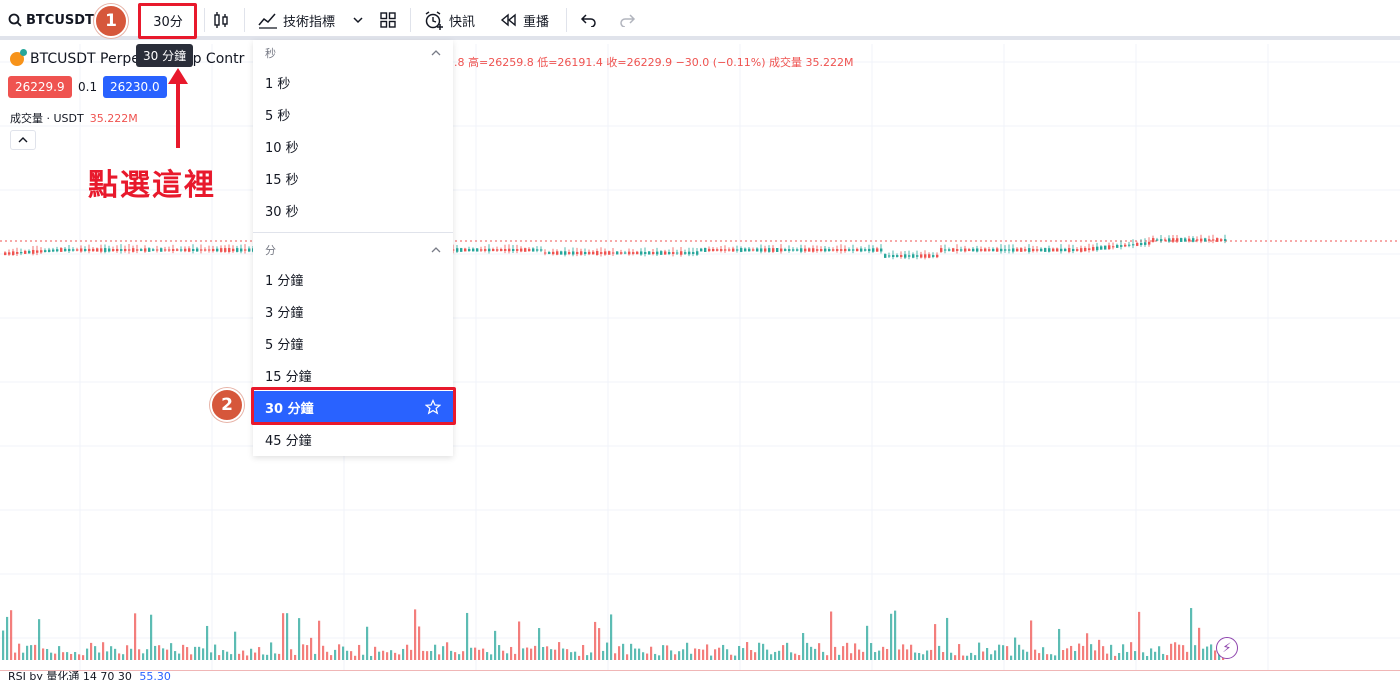  What do you see at coordinates (221, 20) in the screenshot?
I see `chart-type-button` at bounding box center [221, 20].